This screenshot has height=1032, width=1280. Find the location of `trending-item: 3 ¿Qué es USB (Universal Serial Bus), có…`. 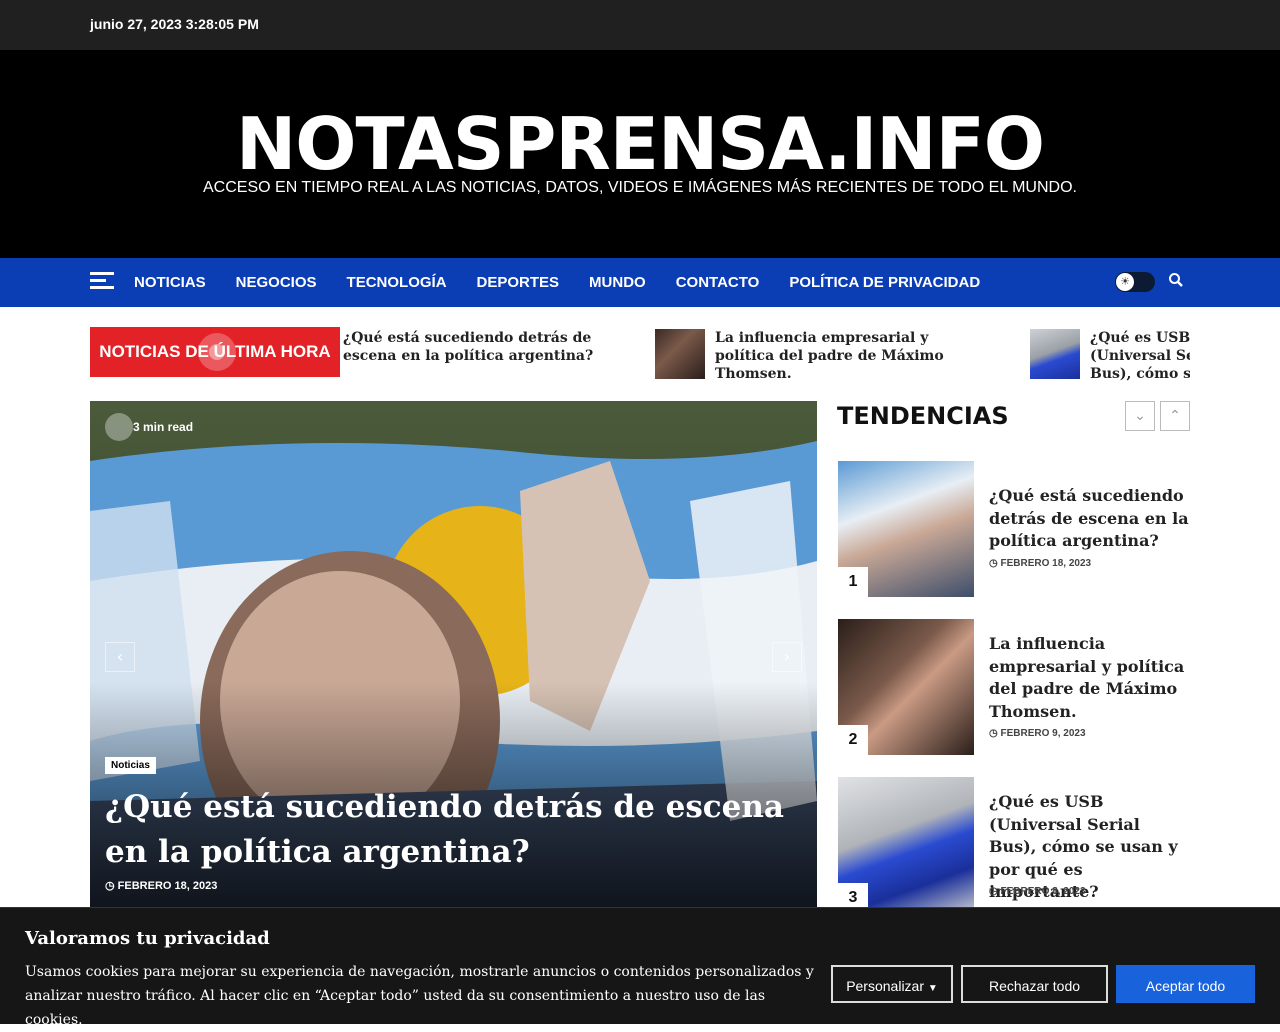

trending-item: 3 ¿Qué es USB (Universal Serial Bus), có… is located at coordinates (1014, 845).